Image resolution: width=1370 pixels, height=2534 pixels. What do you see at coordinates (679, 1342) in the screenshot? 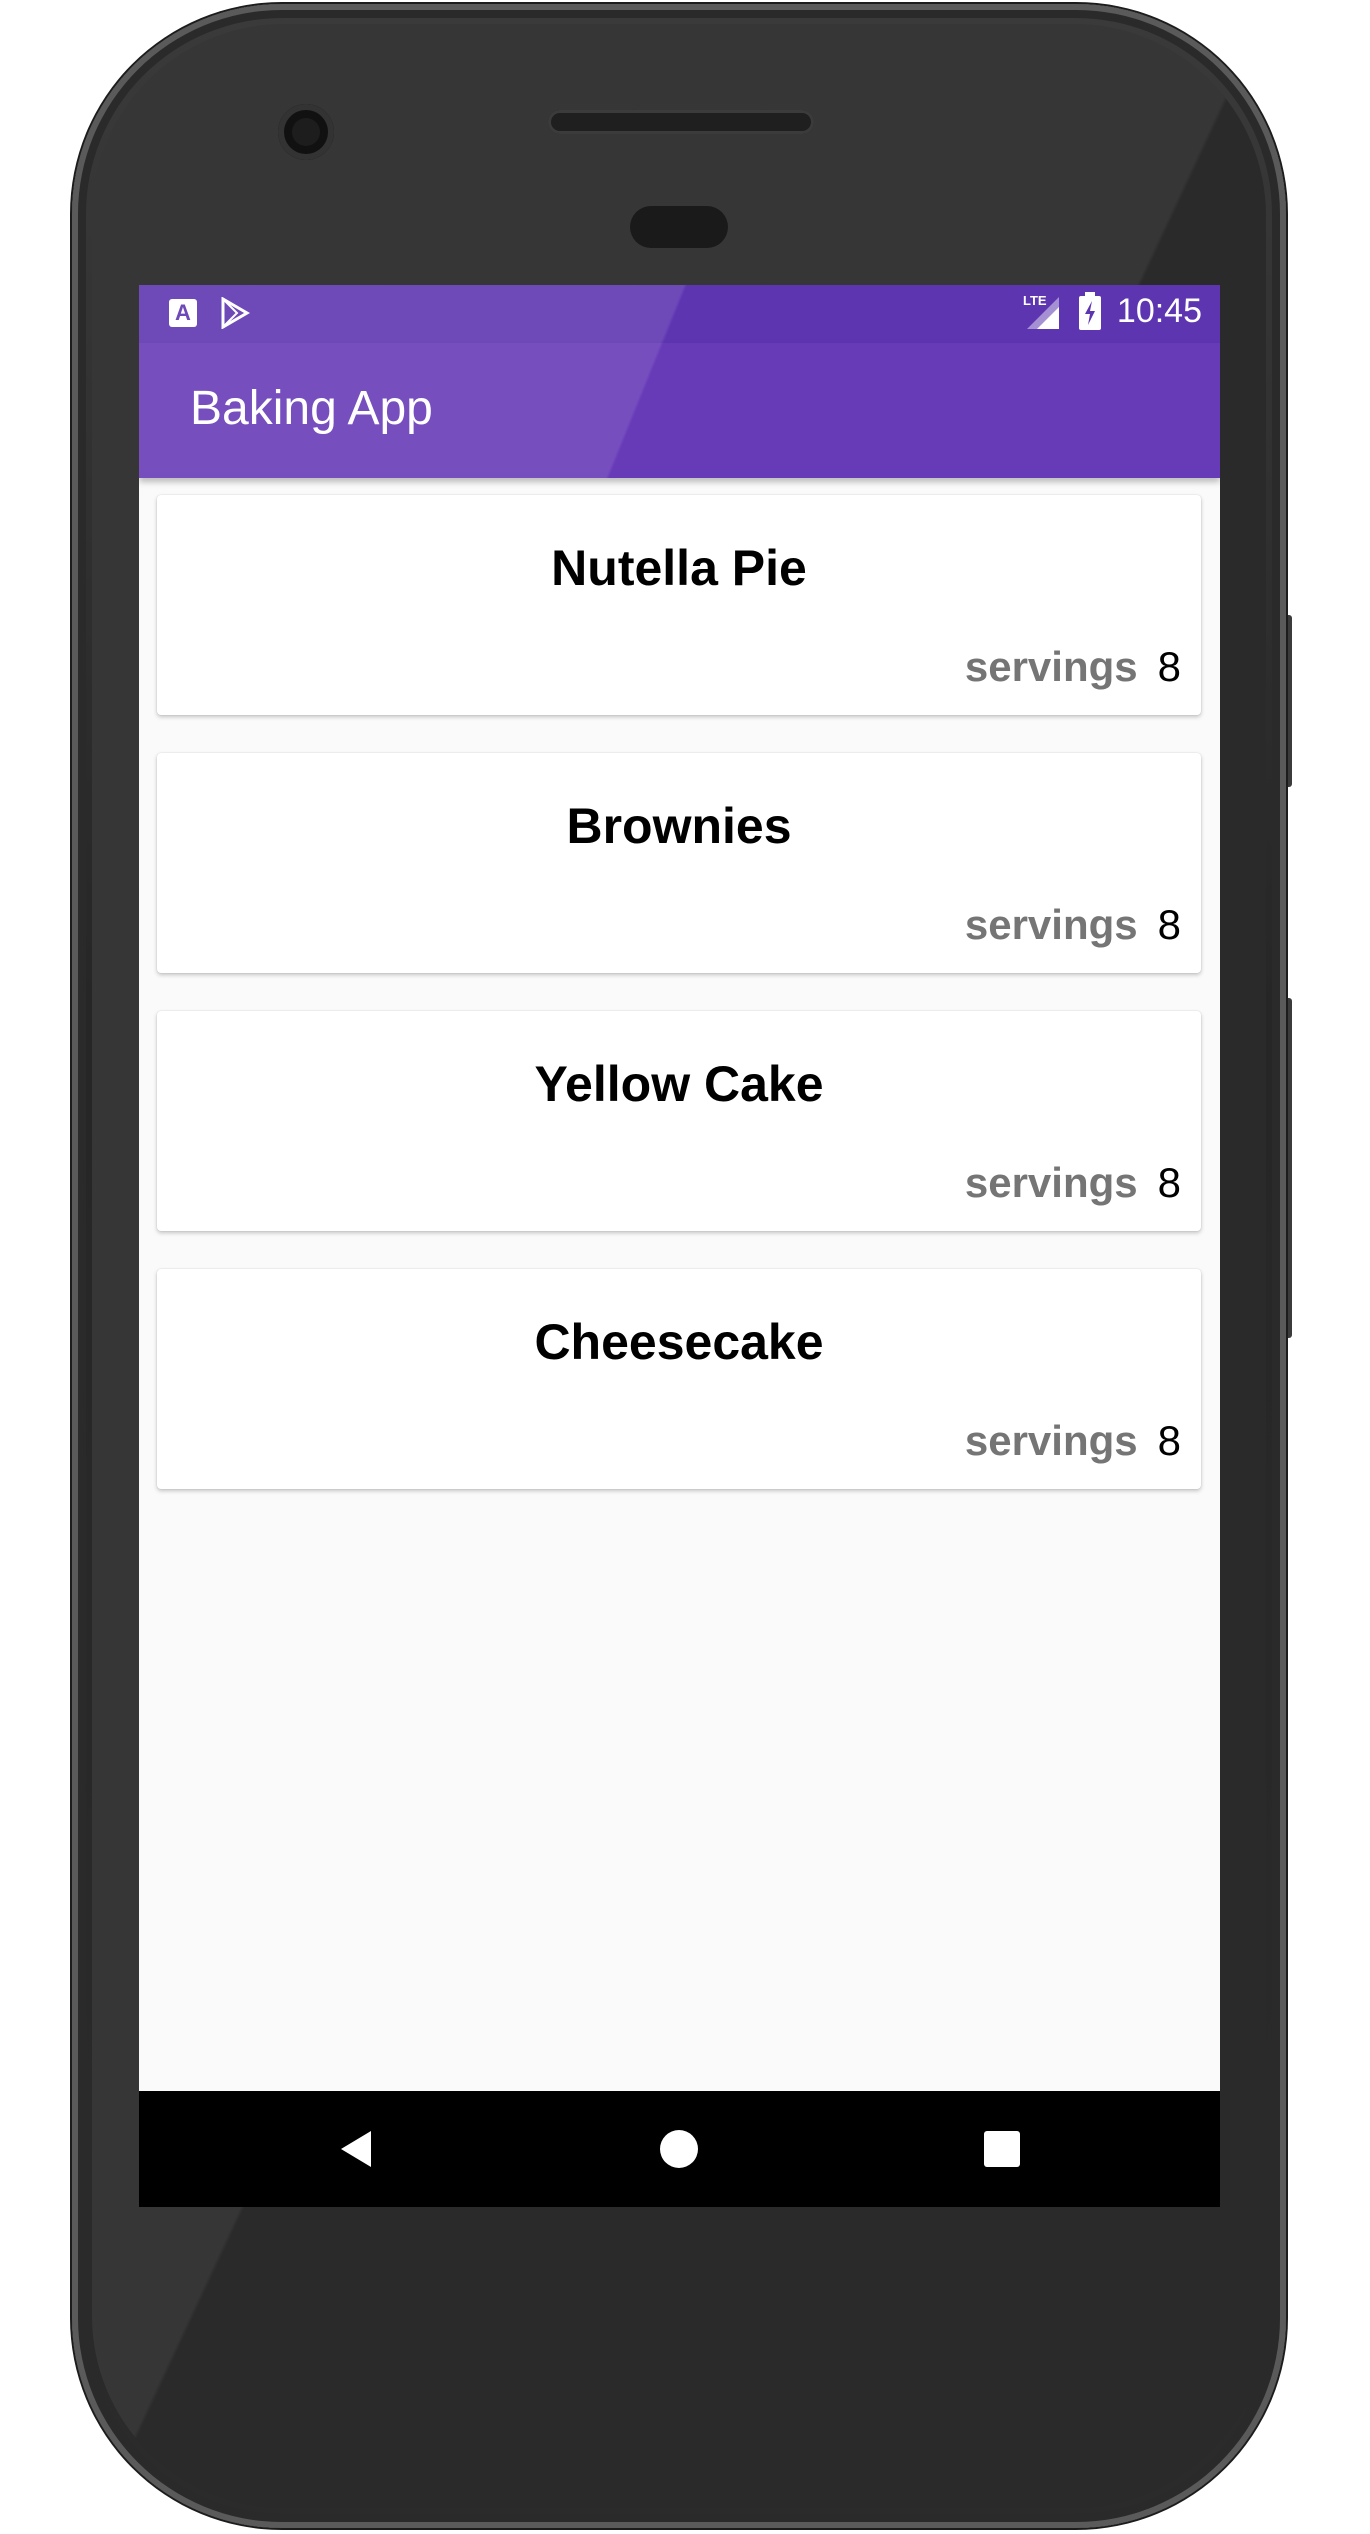
I see `recipe-name: Cheesecake` at bounding box center [679, 1342].